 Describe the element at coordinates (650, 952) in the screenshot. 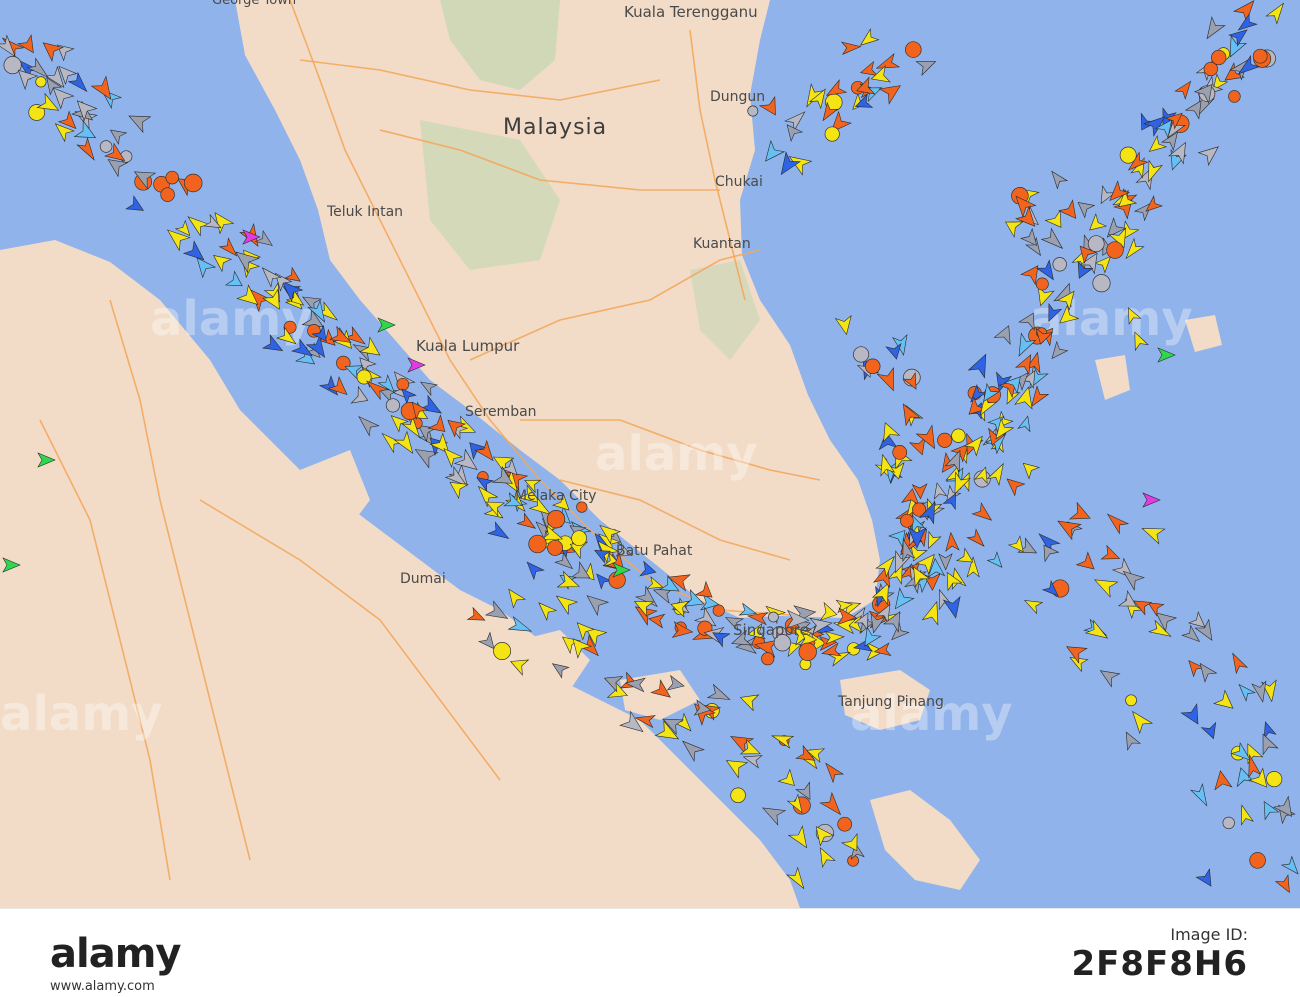

I see `stock-photo-footer: alamy www.alamy.com Image ID: 2F8F8H6` at that location.